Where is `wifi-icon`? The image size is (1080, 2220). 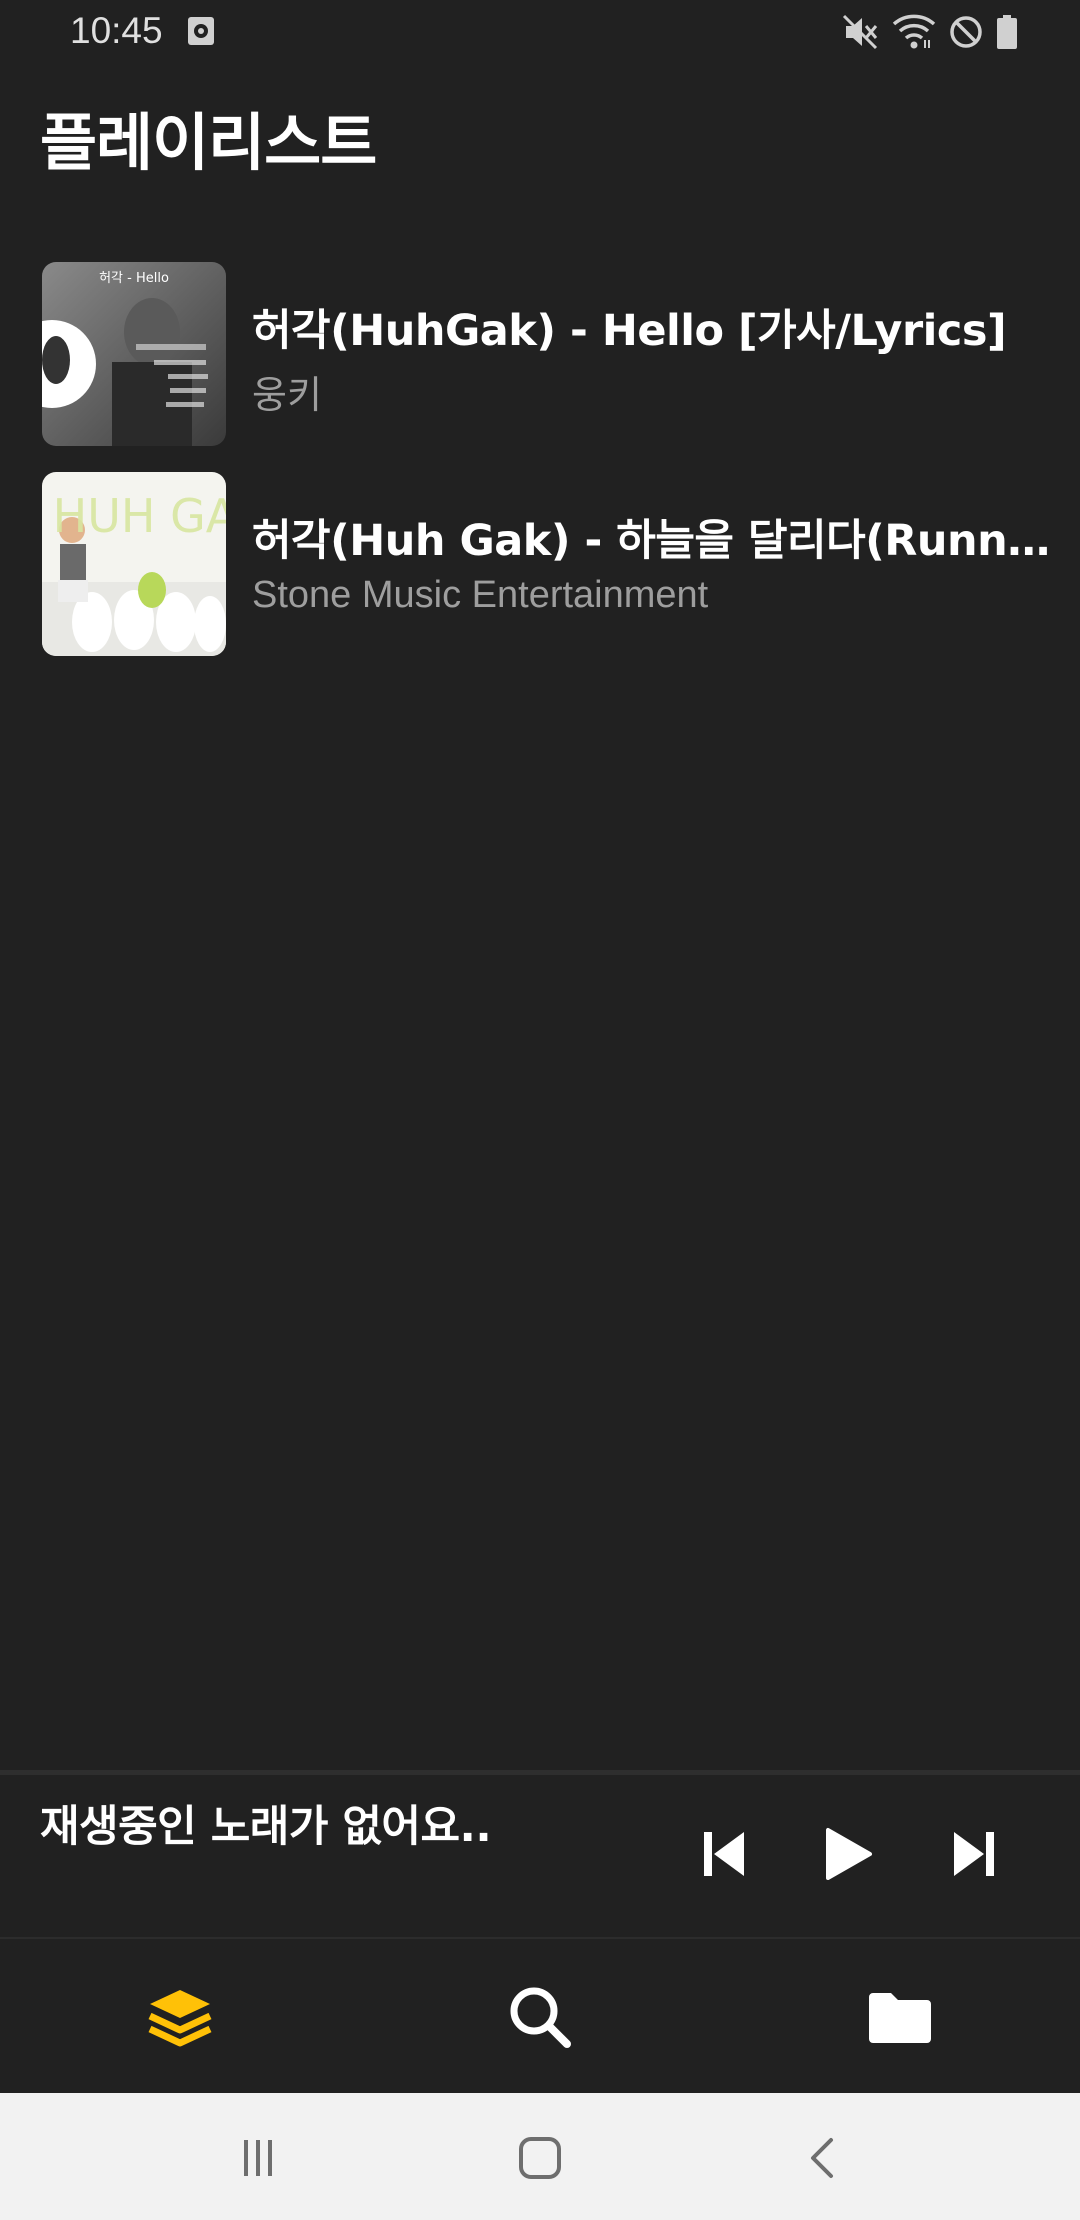
wifi-icon is located at coordinates (914, 32).